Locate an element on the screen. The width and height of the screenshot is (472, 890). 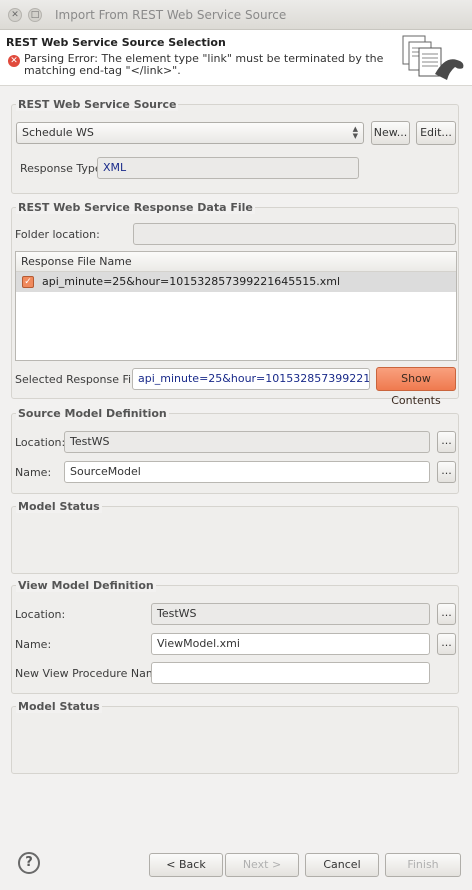
connection-select: Schedule WS ▲ ▼ is located at coordinates (190, 133).